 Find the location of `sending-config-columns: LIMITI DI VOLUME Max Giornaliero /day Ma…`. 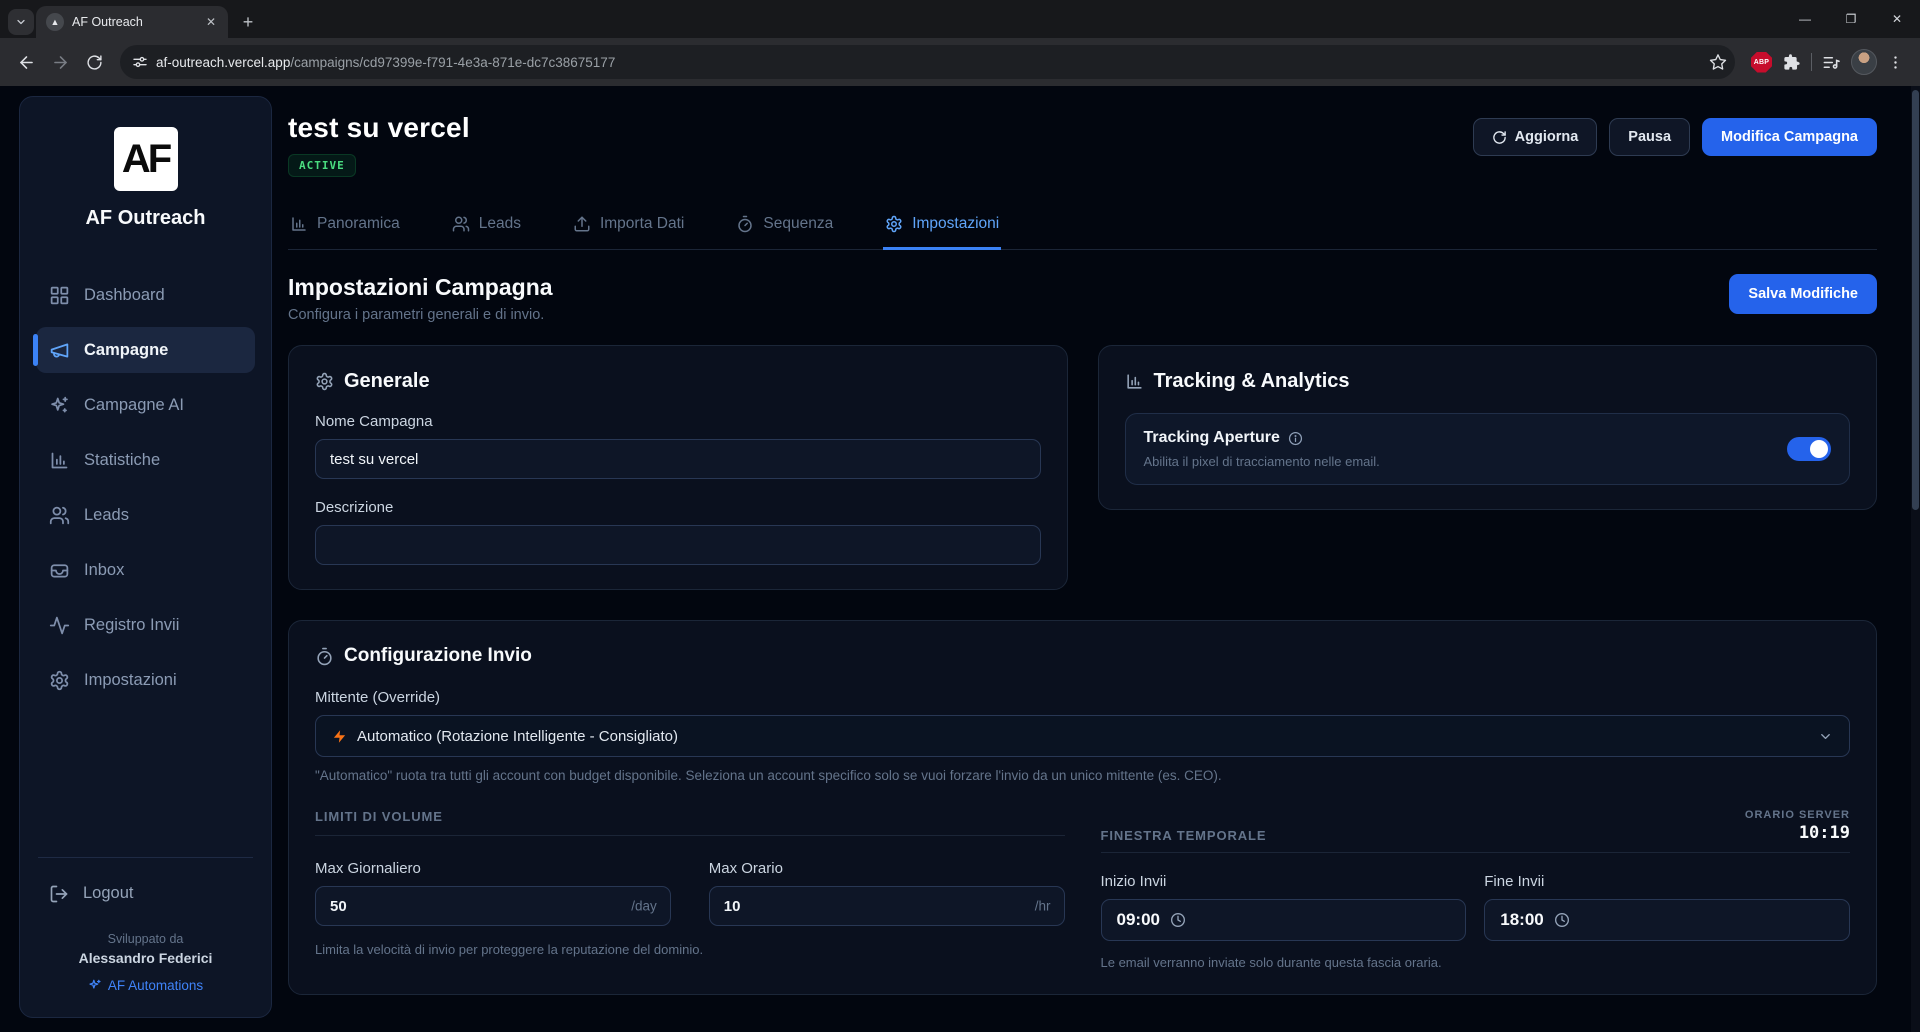

sending-config-columns: LIMITI DI VOLUME Max Giornaliero /day Ma… is located at coordinates (1082, 889).